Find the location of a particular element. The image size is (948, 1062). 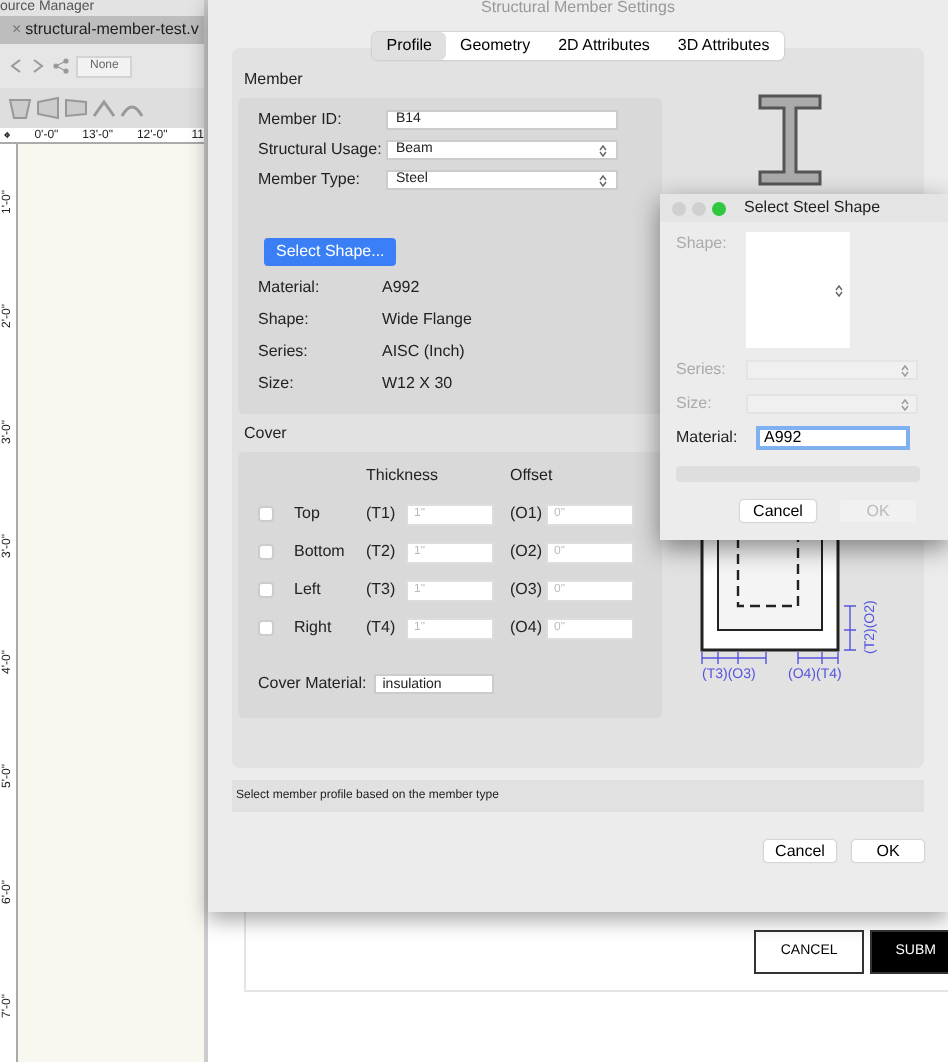

field-code: (O1) is located at coordinates (527, 514).